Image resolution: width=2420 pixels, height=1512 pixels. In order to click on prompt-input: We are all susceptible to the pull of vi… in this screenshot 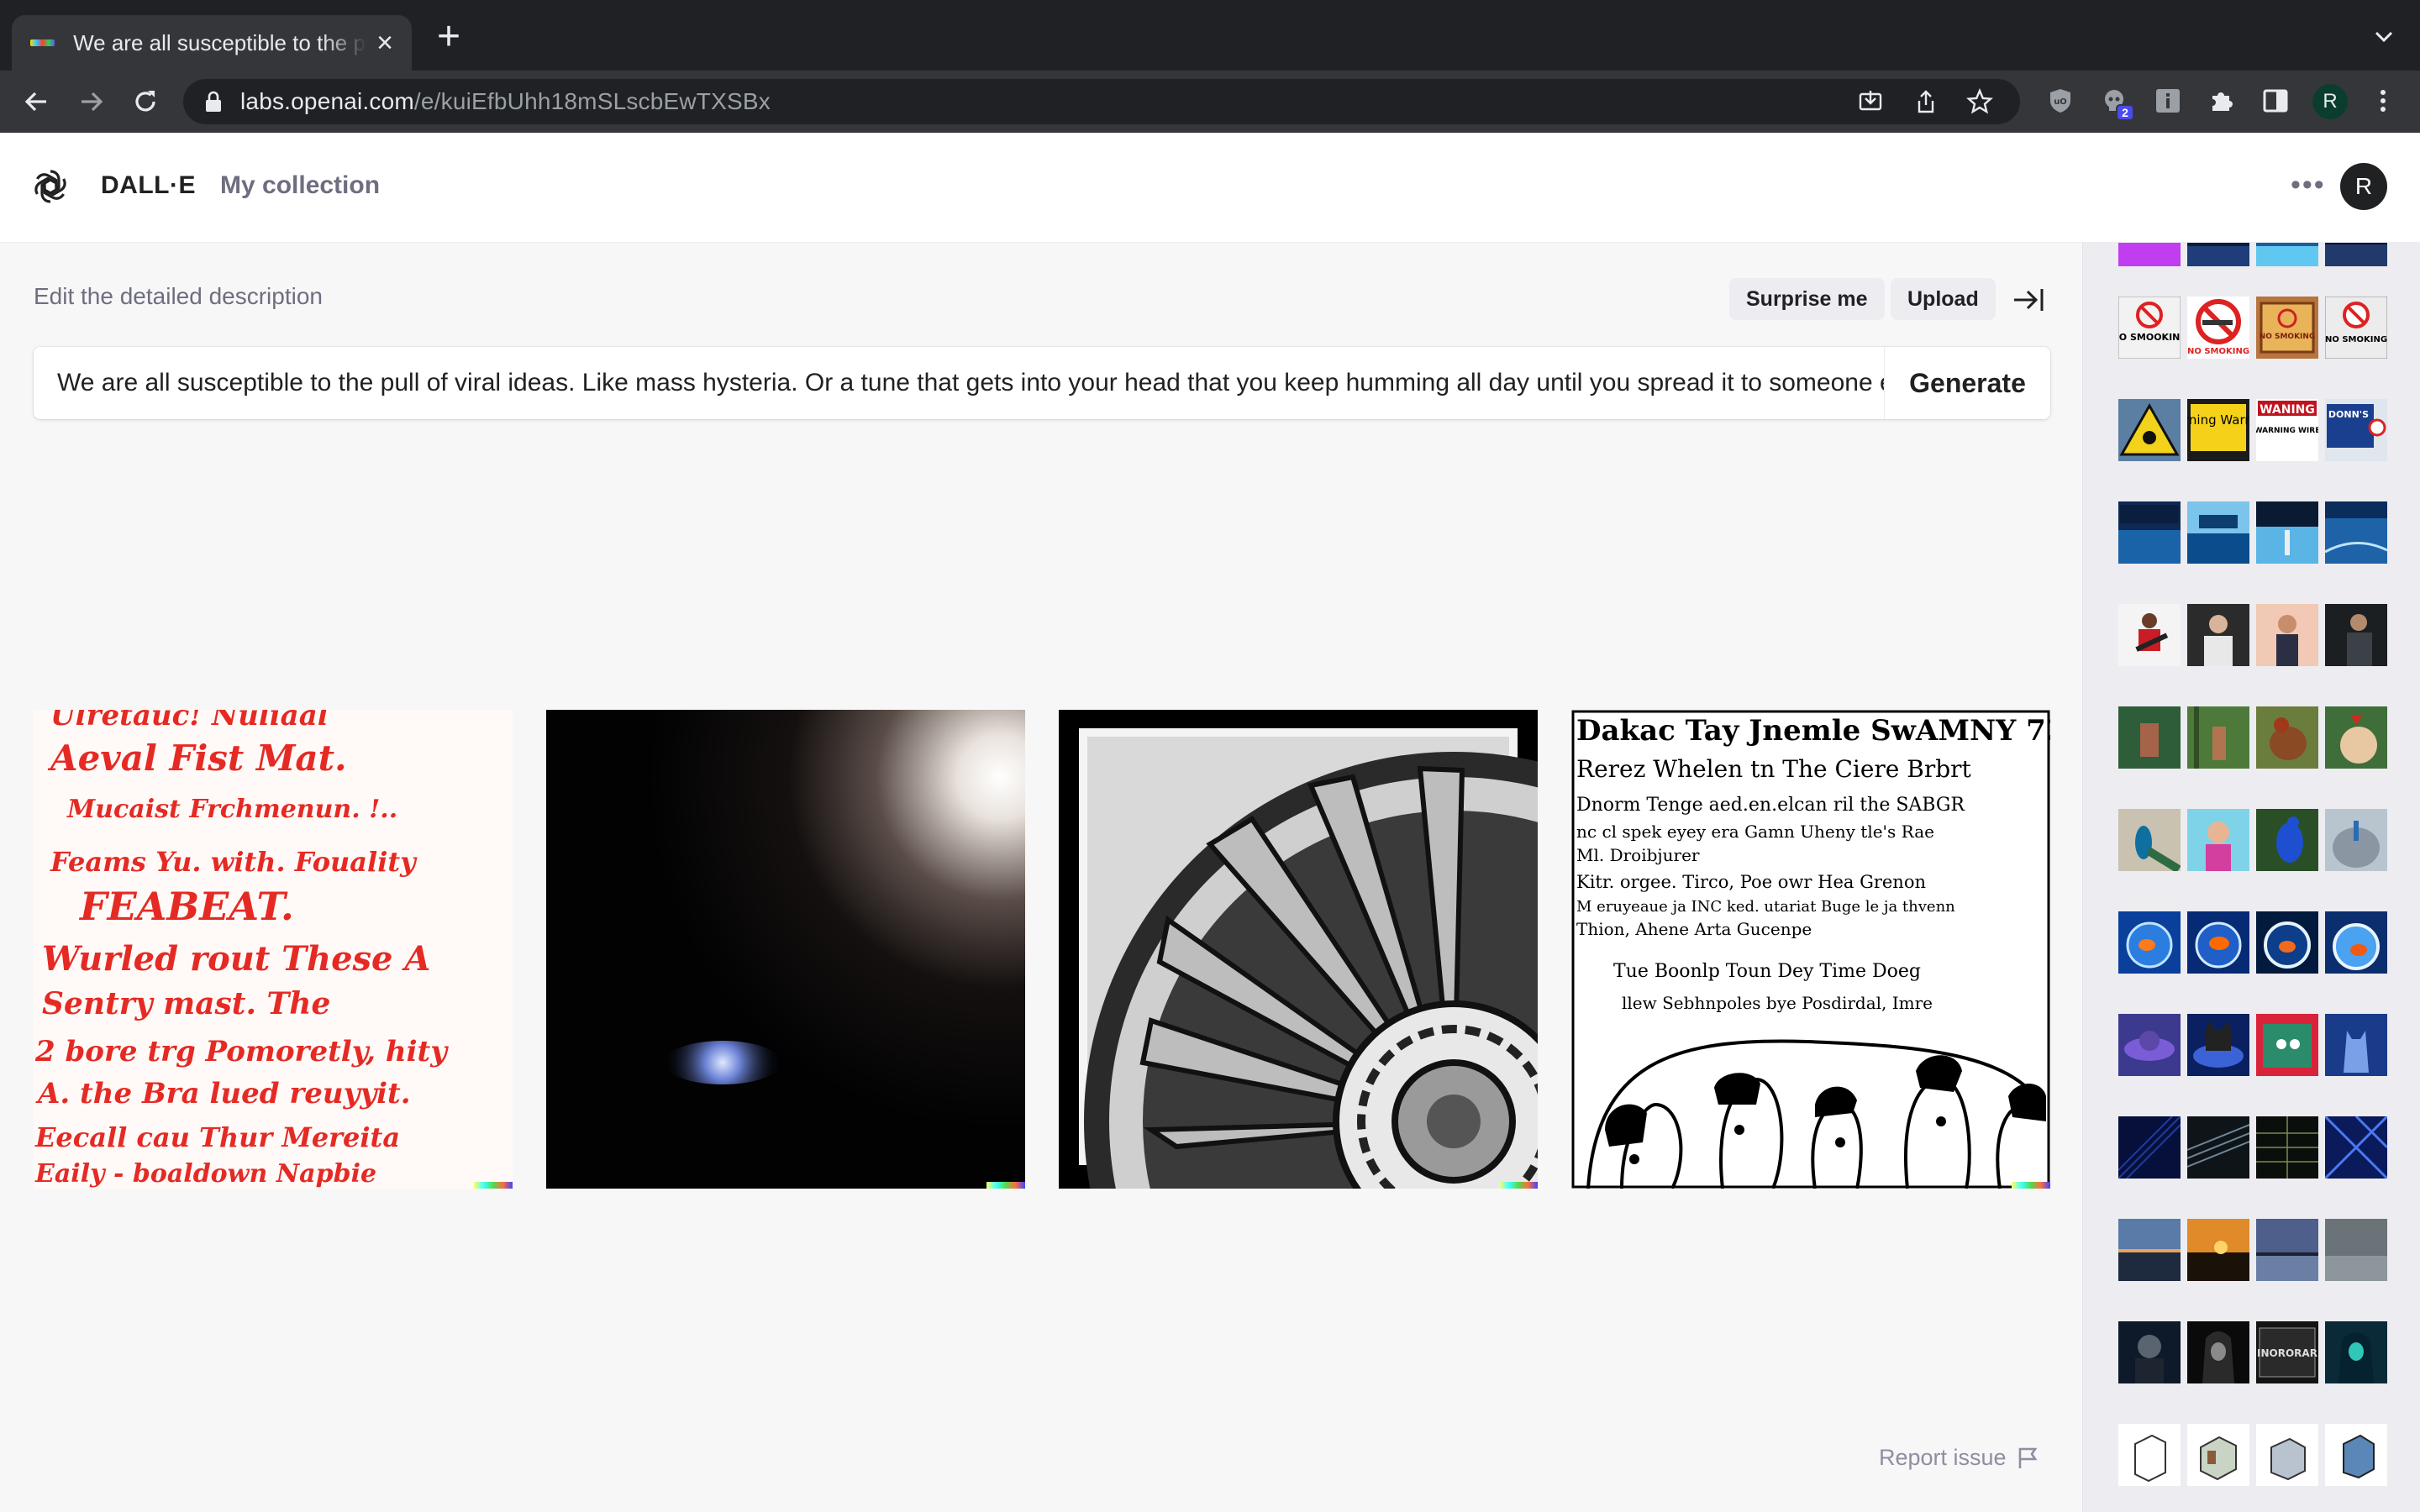, I will do `click(959, 383)`.